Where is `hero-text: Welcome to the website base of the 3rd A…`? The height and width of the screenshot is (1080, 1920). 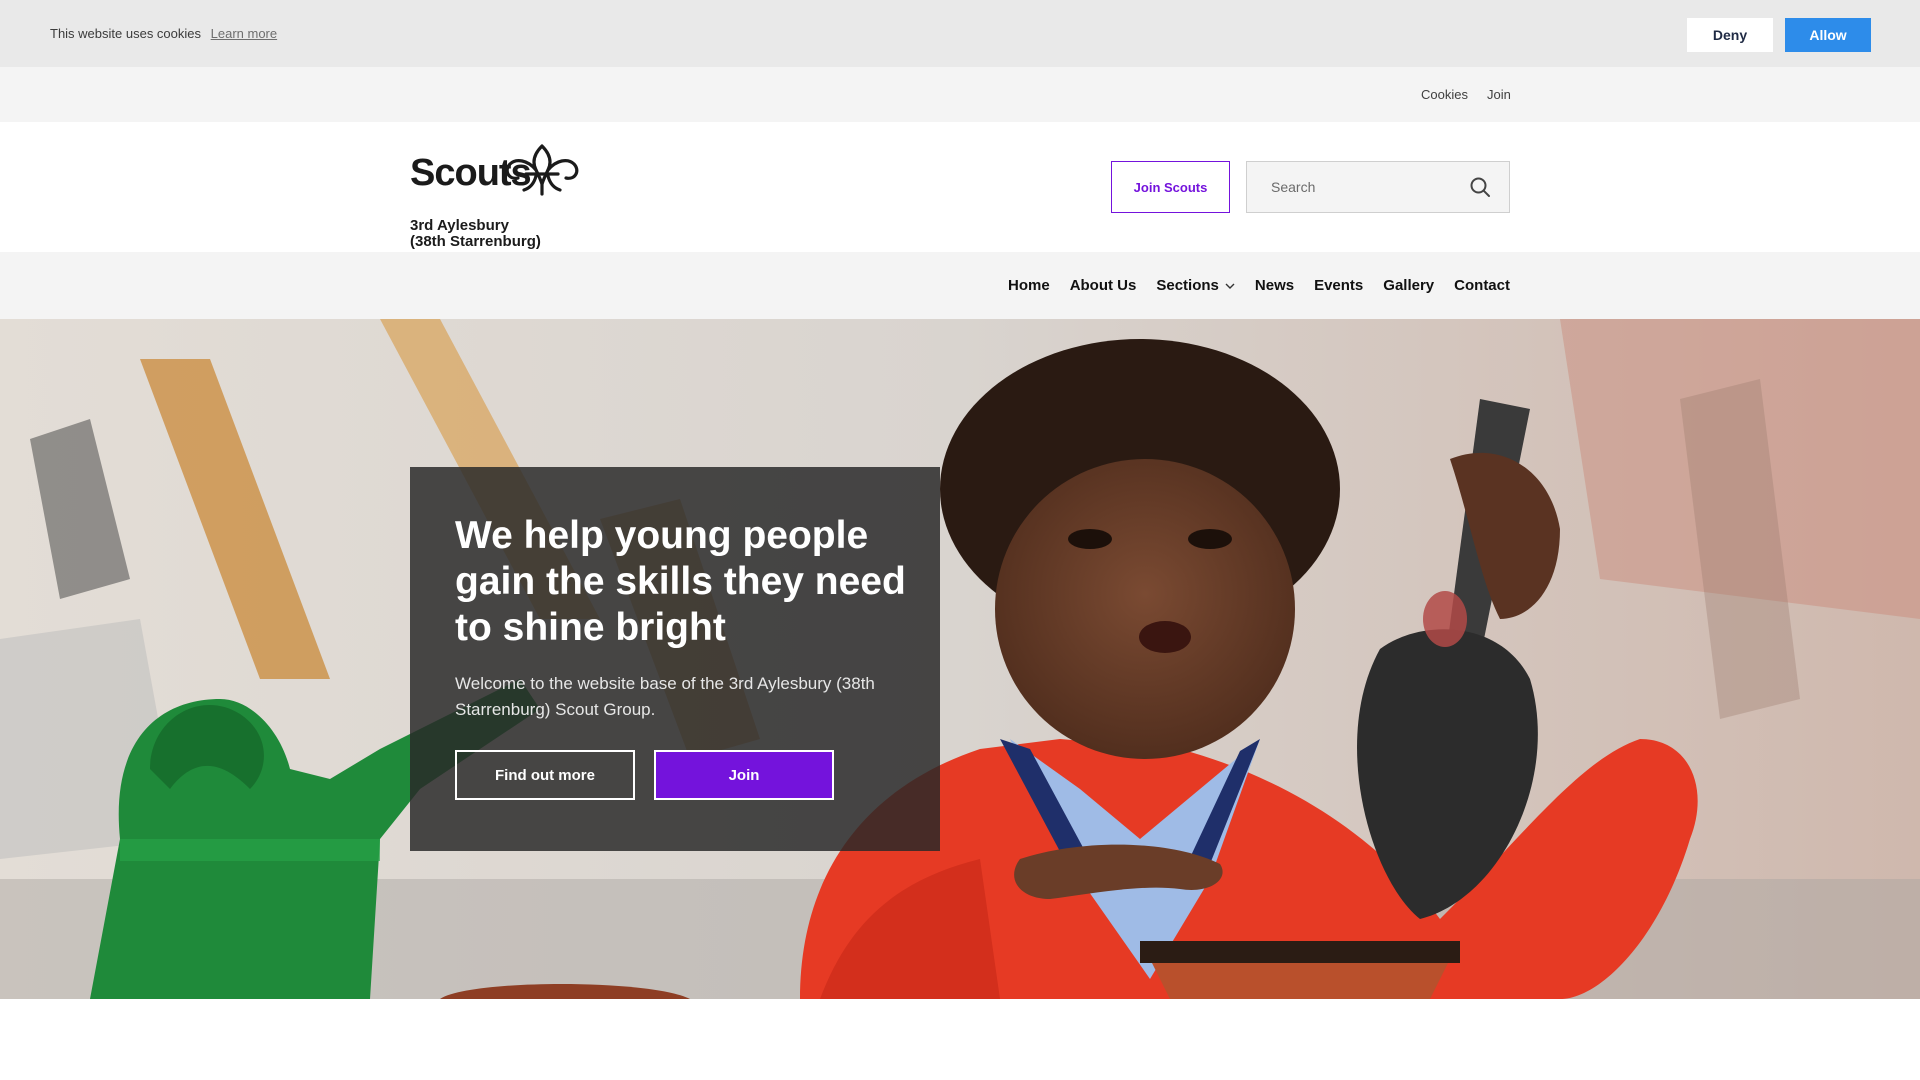
hero-text: Welcome to the website base of the 3rd A… is located at coordinates (665, 696).